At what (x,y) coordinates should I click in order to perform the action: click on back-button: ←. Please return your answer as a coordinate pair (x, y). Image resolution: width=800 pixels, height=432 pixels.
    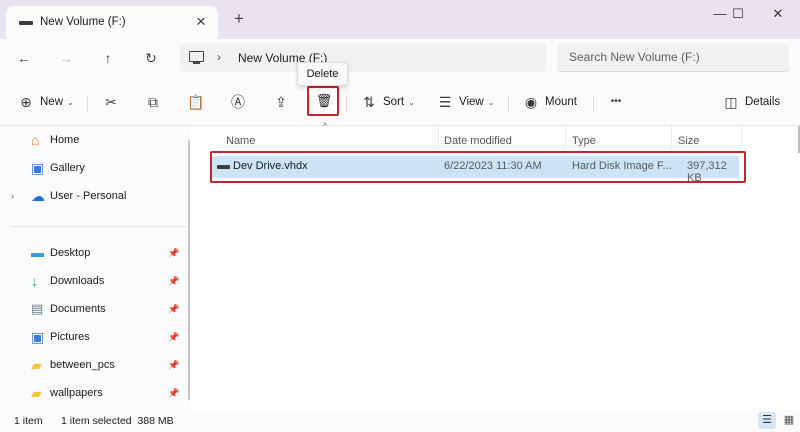
    Looking at the image, I should click on (24, 58).